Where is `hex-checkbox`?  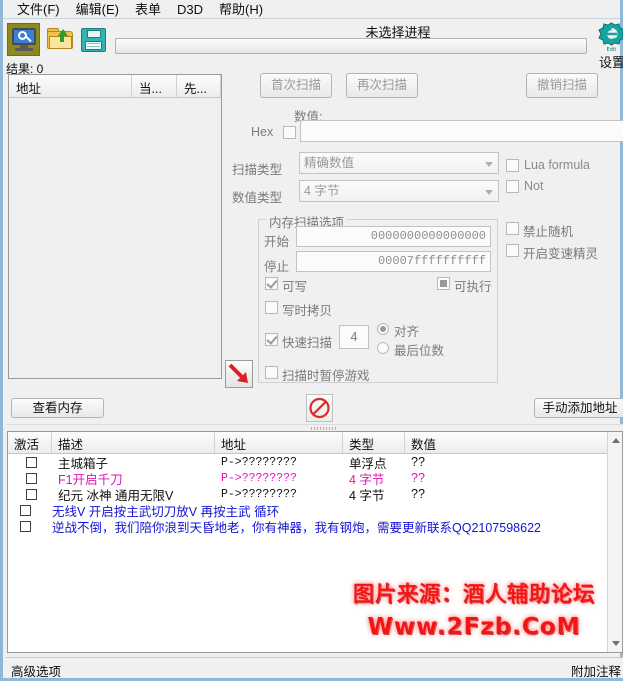
hex-checkbox is located at coordinates (289, 132).